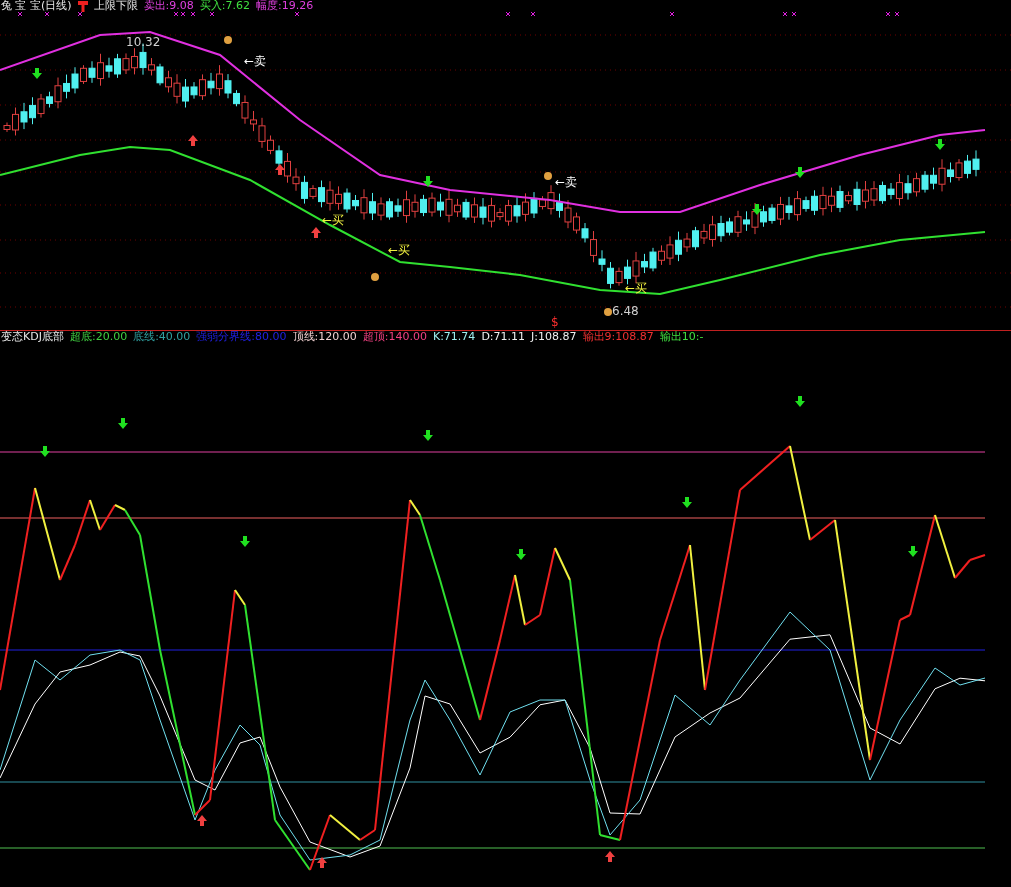  Describe the element at coordinates (162, 337) in the screenshot. I see `indicator-reading: 底线:40.00` at that location.